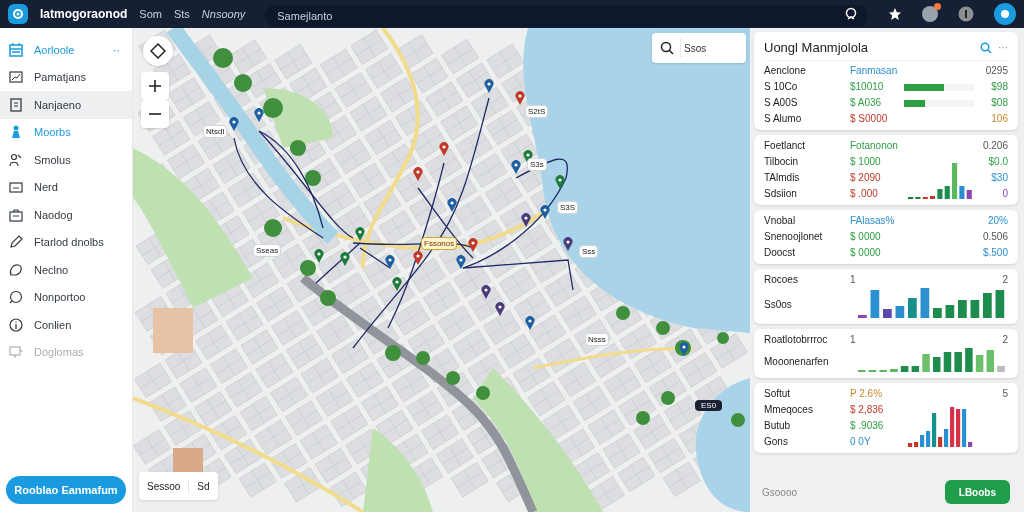 The width and height of the screenshot is (1024, 512). Describe the element at coordinates (1005, 194) in the screenshot. I see `row-reading: 0` at that location.